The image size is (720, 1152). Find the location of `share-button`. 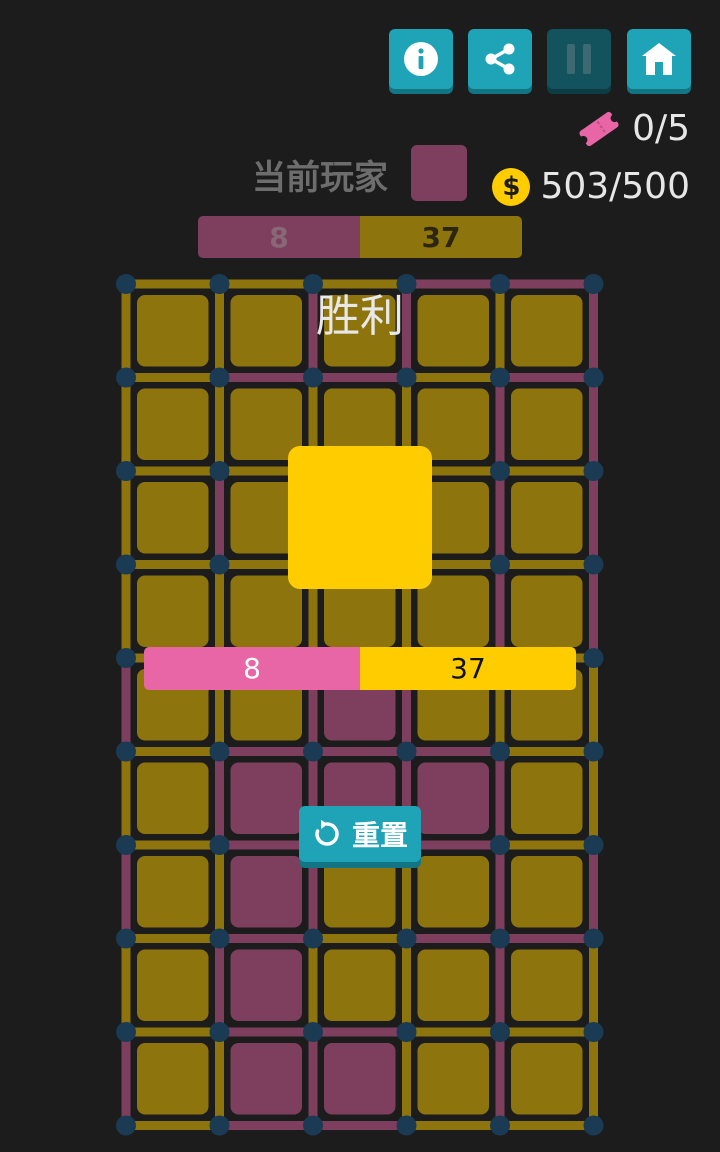

share-button is located at coordinates (500, 59).